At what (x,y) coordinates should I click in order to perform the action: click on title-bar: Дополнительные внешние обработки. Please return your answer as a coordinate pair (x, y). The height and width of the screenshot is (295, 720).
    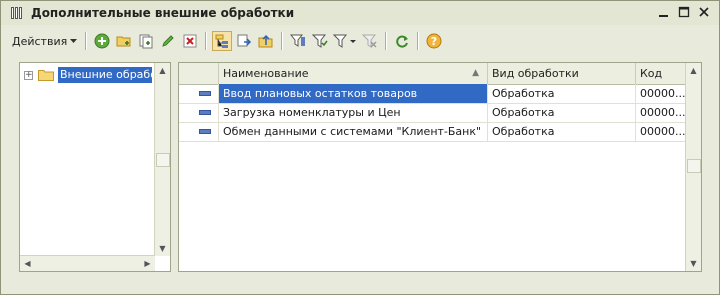
    Looking at the image, I should click on (360, 13).